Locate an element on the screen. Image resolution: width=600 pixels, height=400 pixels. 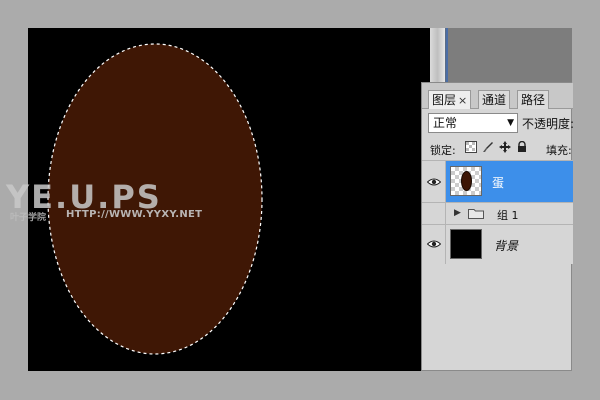
layer-egg: 蛋 is located at coordinates (497, 181).